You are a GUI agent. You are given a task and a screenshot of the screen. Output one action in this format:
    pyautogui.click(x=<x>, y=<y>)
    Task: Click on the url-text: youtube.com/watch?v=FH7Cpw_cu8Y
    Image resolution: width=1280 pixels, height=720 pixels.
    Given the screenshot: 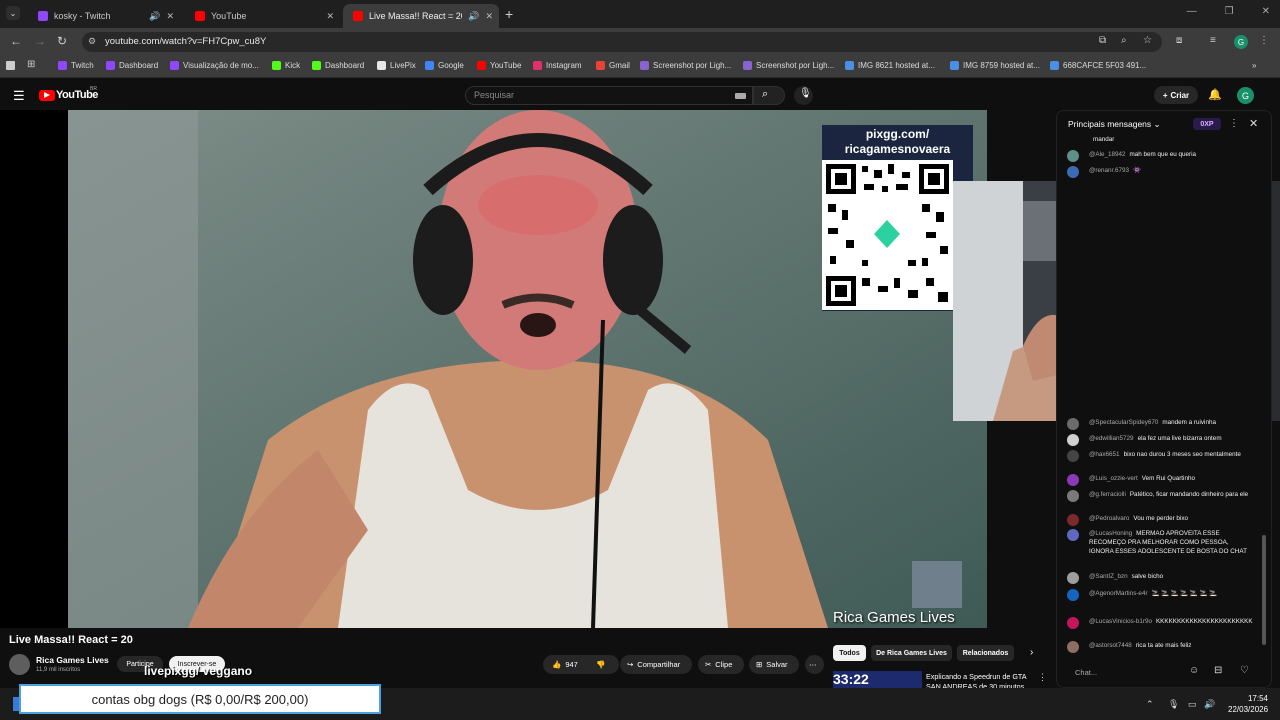 What is the action you would take?
    pyautogui.click(x=185, y=41)
    